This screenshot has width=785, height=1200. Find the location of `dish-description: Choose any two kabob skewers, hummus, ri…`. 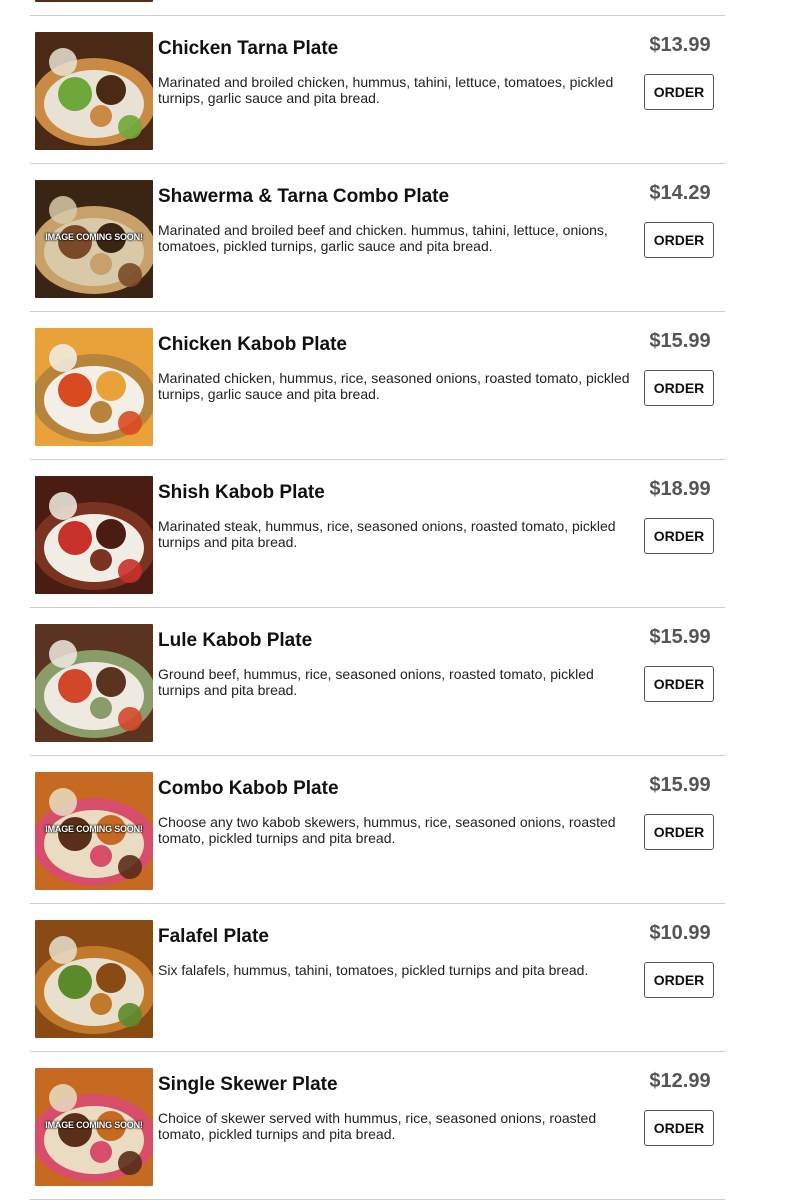

dish-description: Choose any two kabob skewers, hummus, ri… is located at coordinates (387, 830).